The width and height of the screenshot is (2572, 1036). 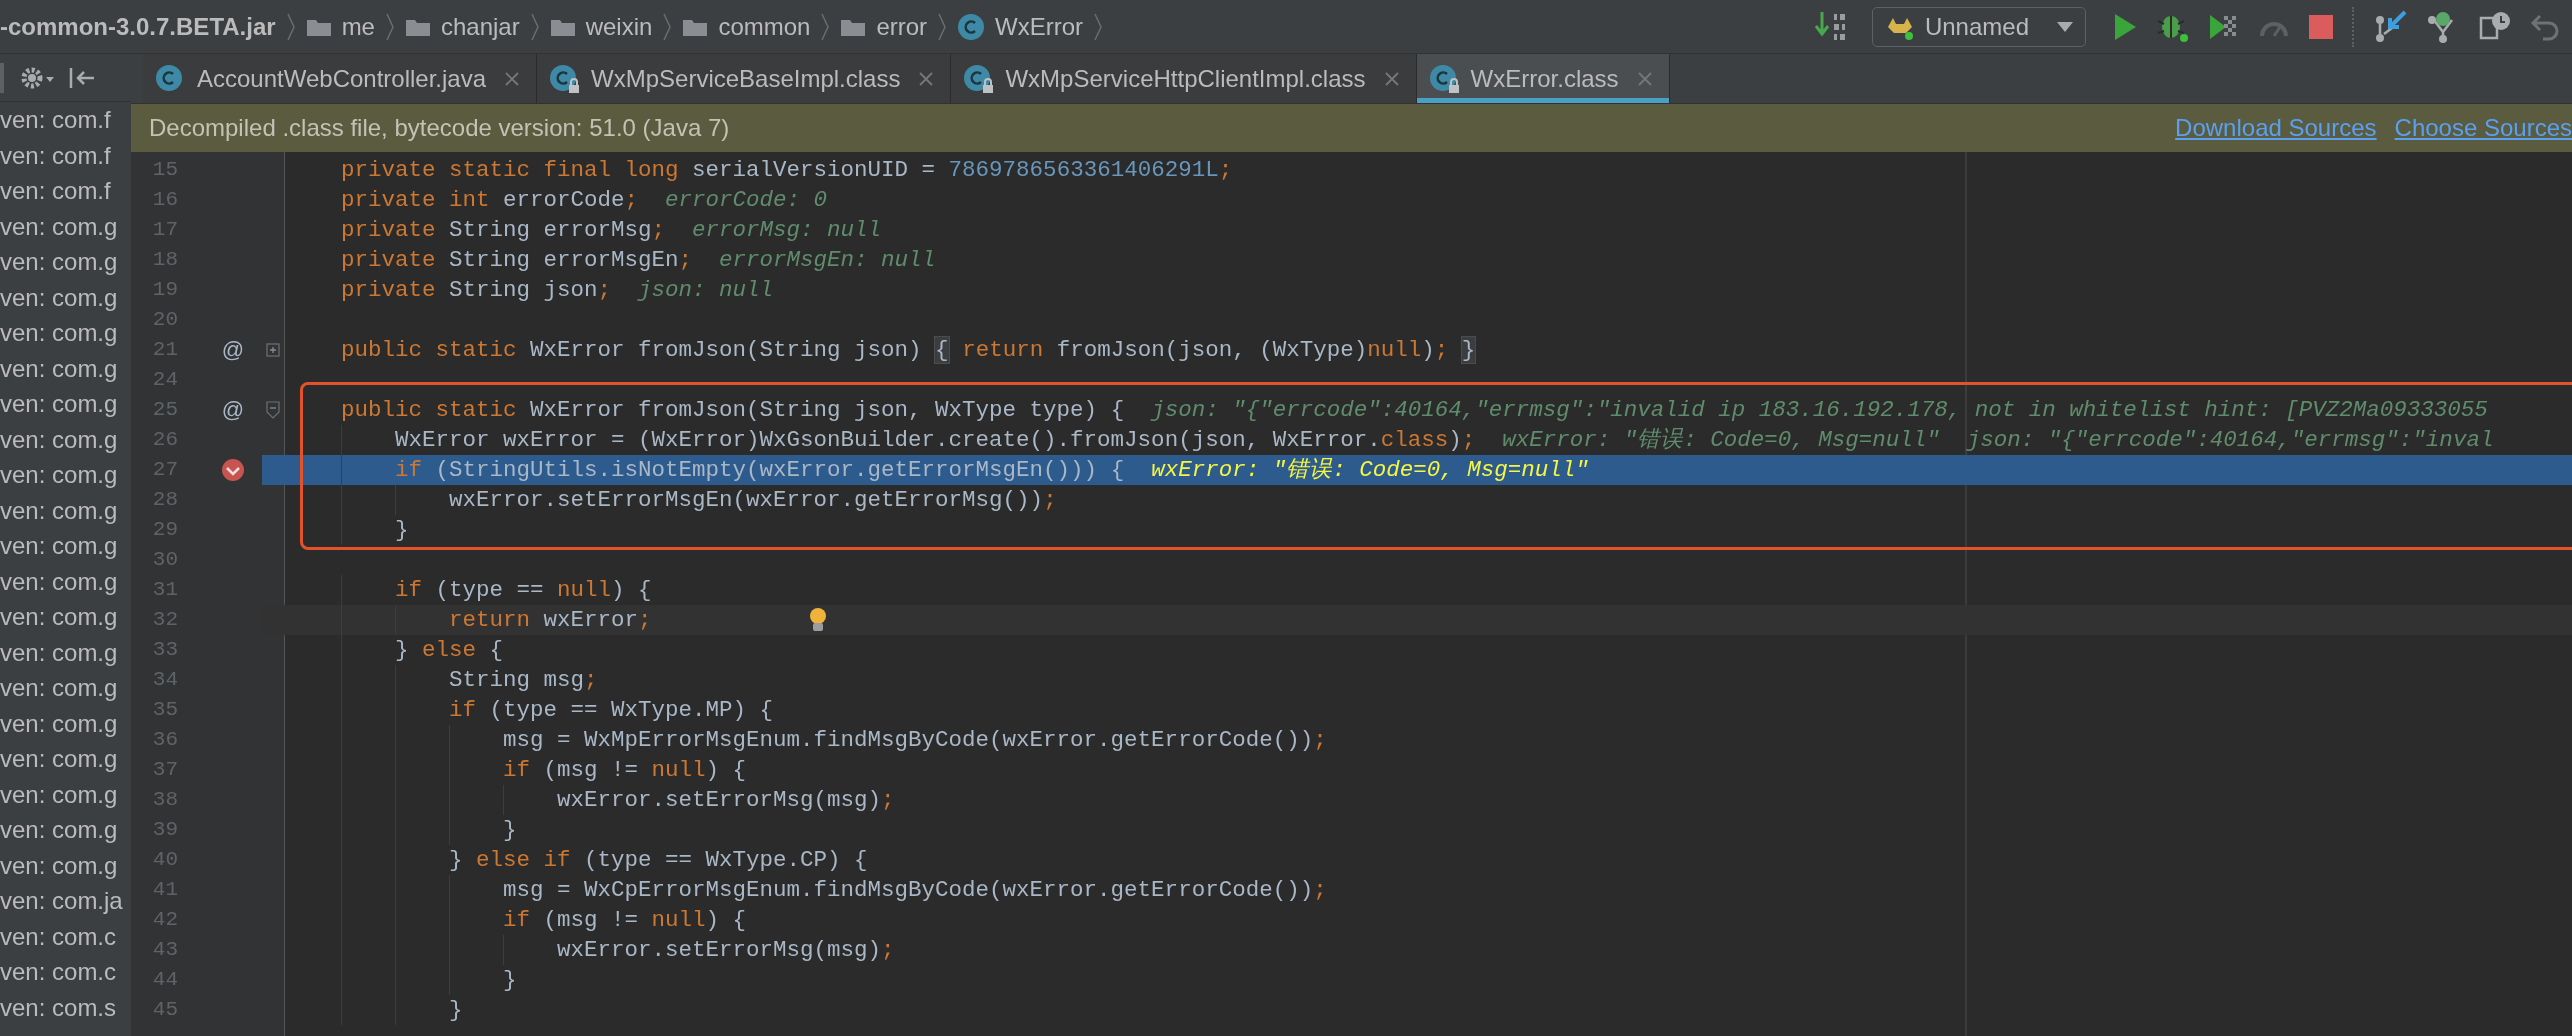 I want to click on code-line: msg = WxMpErrorMsgEnum.findMsgByCode(wxError.getErrorCode());, so click(x=915, y=740).